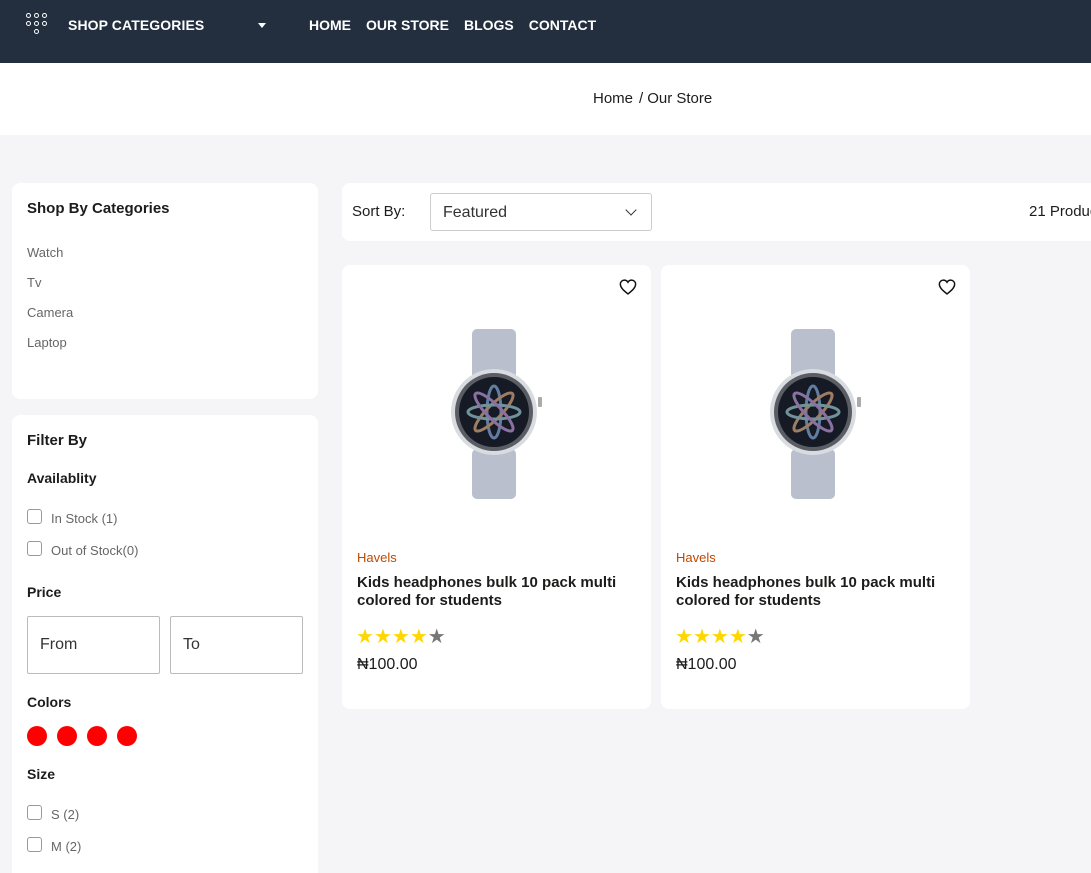 The height and width of the screenshot is (873, 1091). I want to click on in-stock-checkbox: In Stock (1), so click(72, 516).